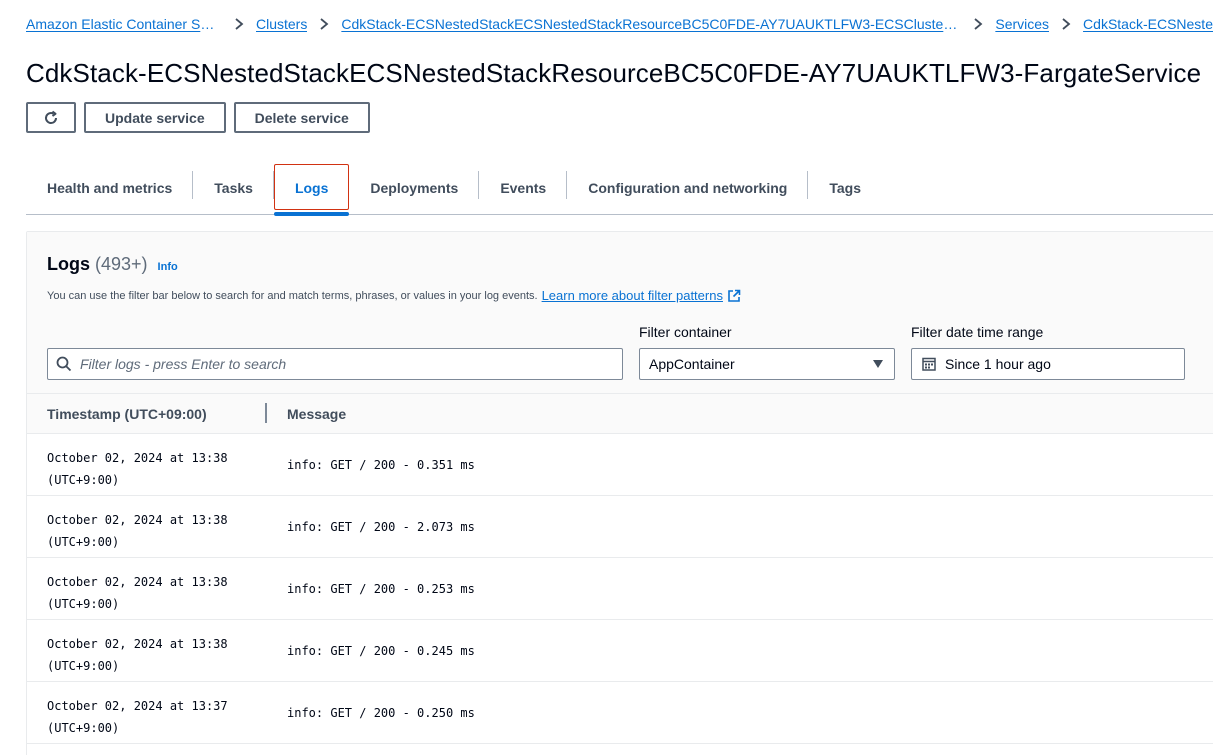 The height and width of the screenshot is (755, 1213). What do you see at coordinates (311, 189) in the screenshot?
I see `tab-logs: Logs` at bounding box center [311, 189].